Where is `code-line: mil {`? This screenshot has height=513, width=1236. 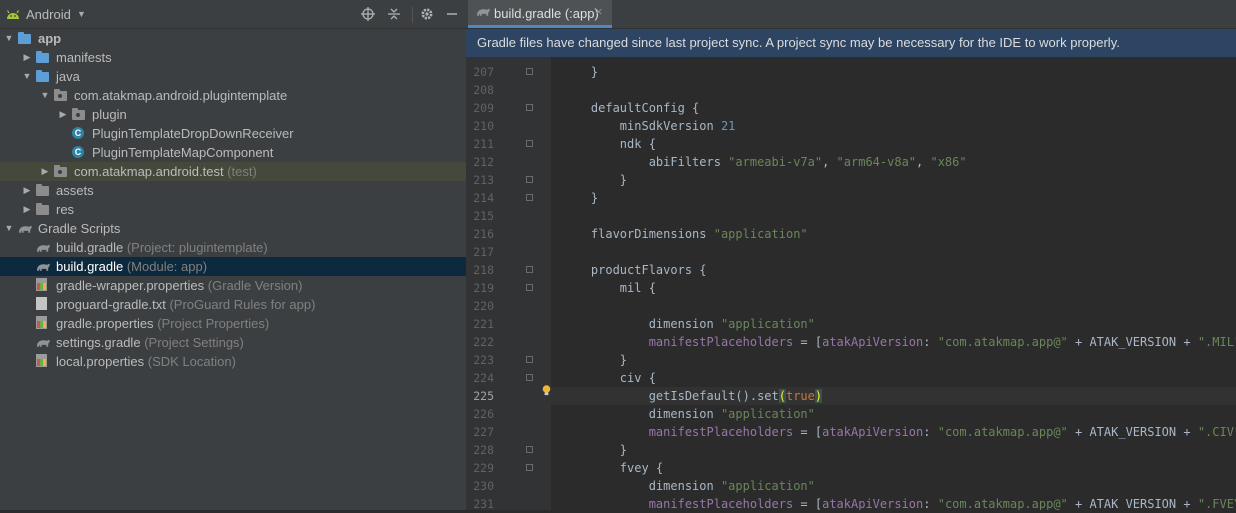
code-line: mil { is located at coordinates (893, 288).